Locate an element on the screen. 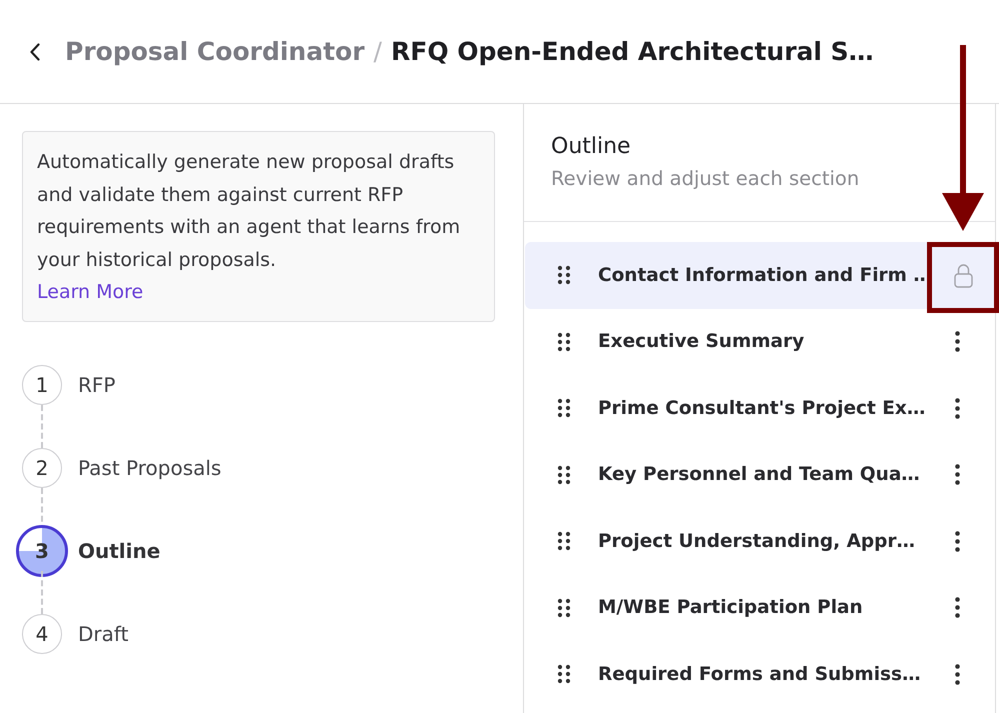 The width and height of the screenshot is (999, 713). panel-subtitle: Review and adjust each section is located at coordinates (705, 179).